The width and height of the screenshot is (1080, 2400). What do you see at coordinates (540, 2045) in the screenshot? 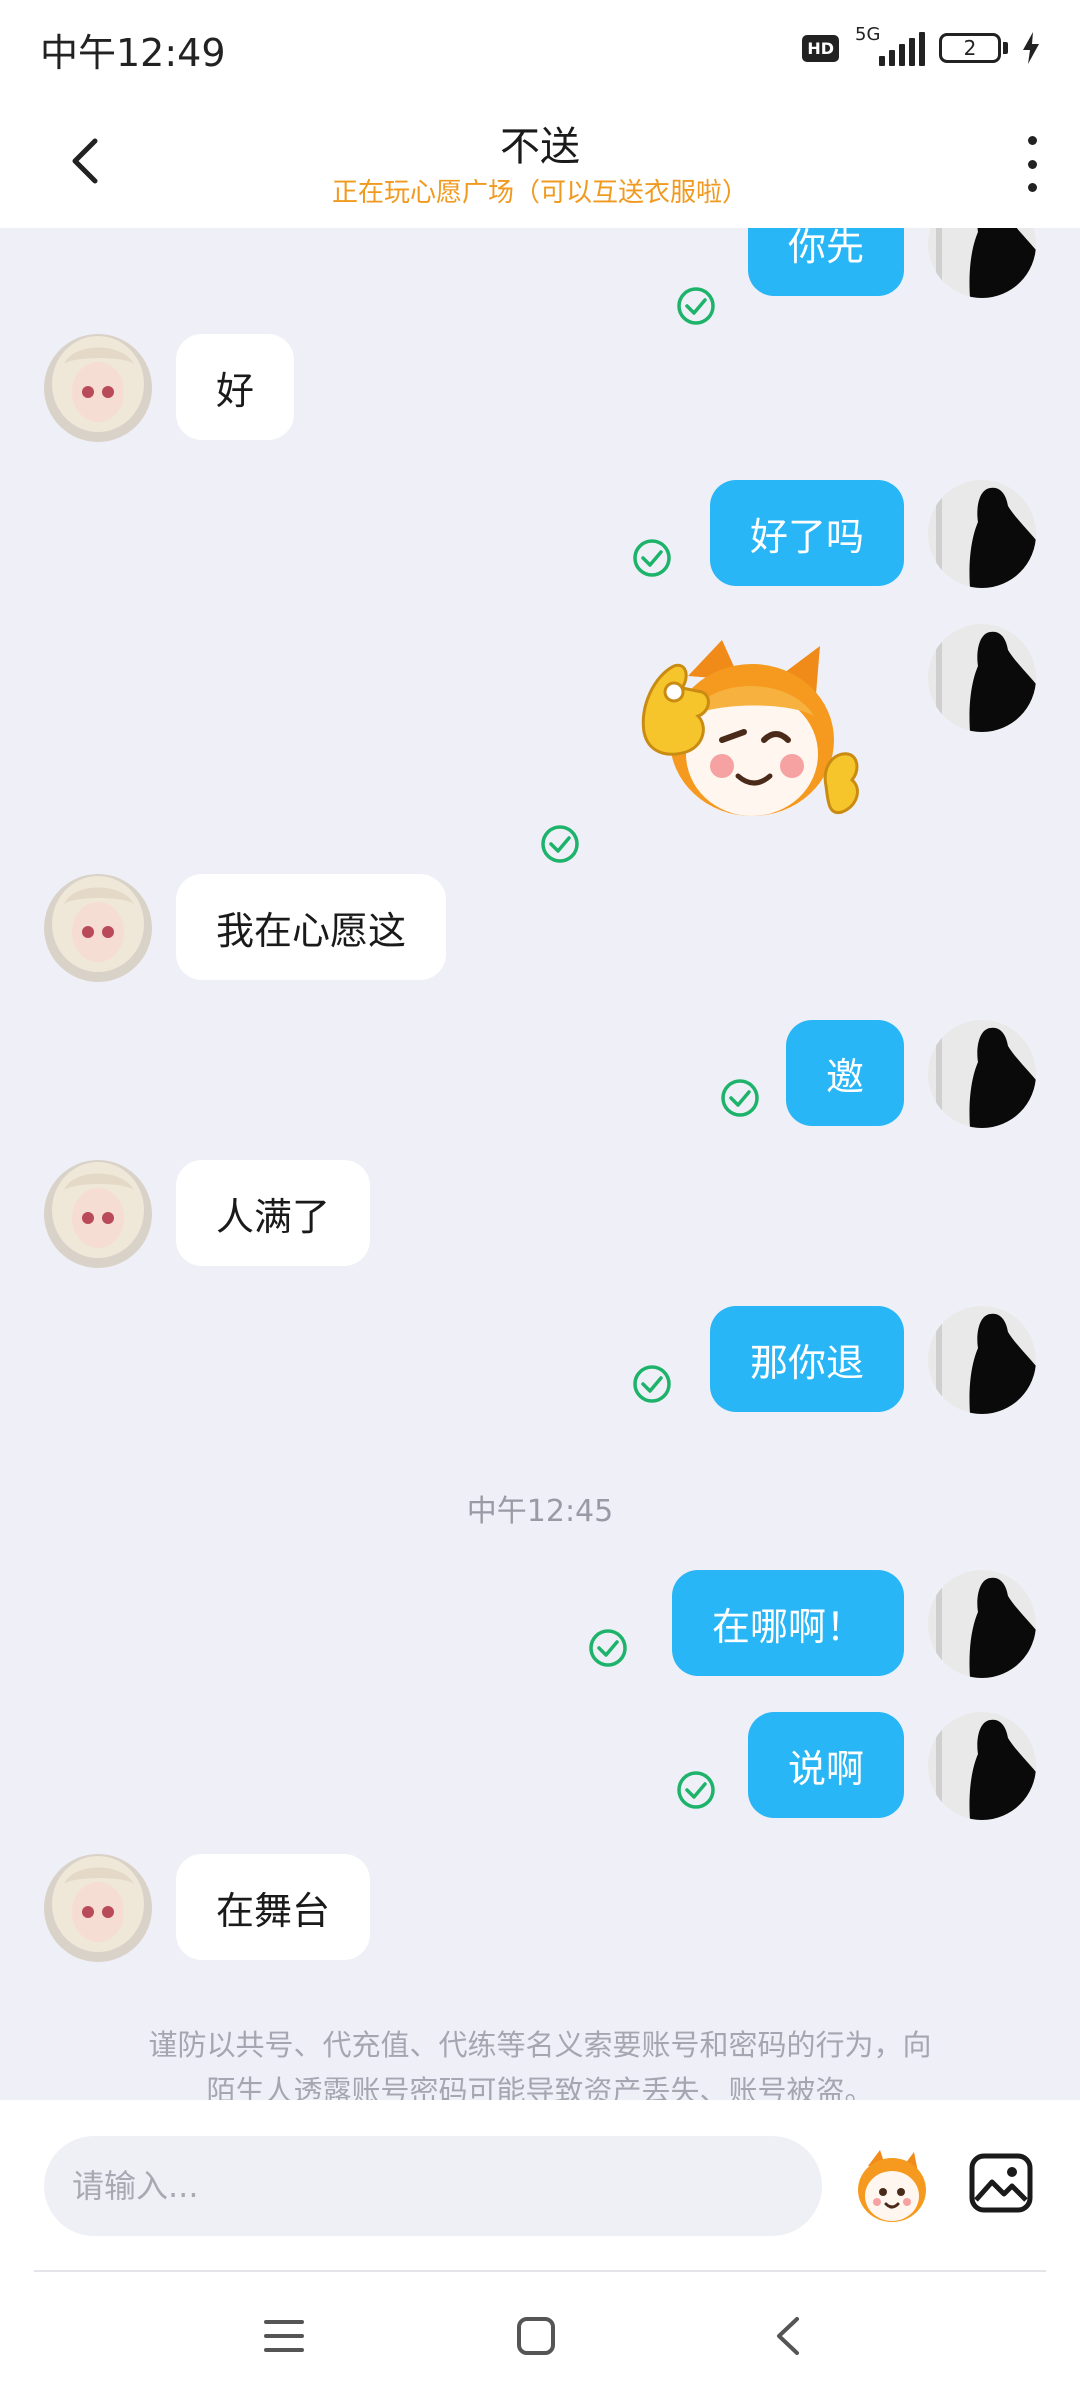
I see `safety-notice-line: 谨防以共号、代充值、代练等名义索要账号和密码的行为，向` at bounding box center [540, 2045].